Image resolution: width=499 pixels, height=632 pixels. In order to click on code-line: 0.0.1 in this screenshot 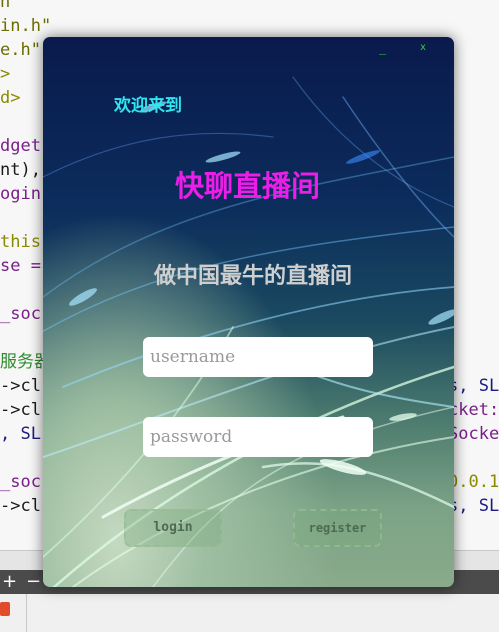, I will do `click(473, 482)`.